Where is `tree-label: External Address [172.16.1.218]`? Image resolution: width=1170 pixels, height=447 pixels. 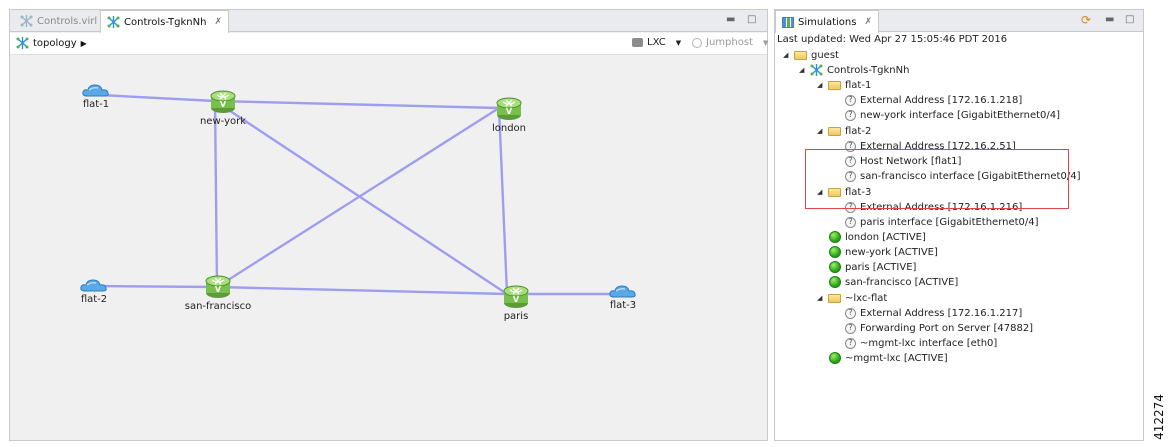 tree-label: External Address [172.16.1.218] is located at coordinates (941, 100).